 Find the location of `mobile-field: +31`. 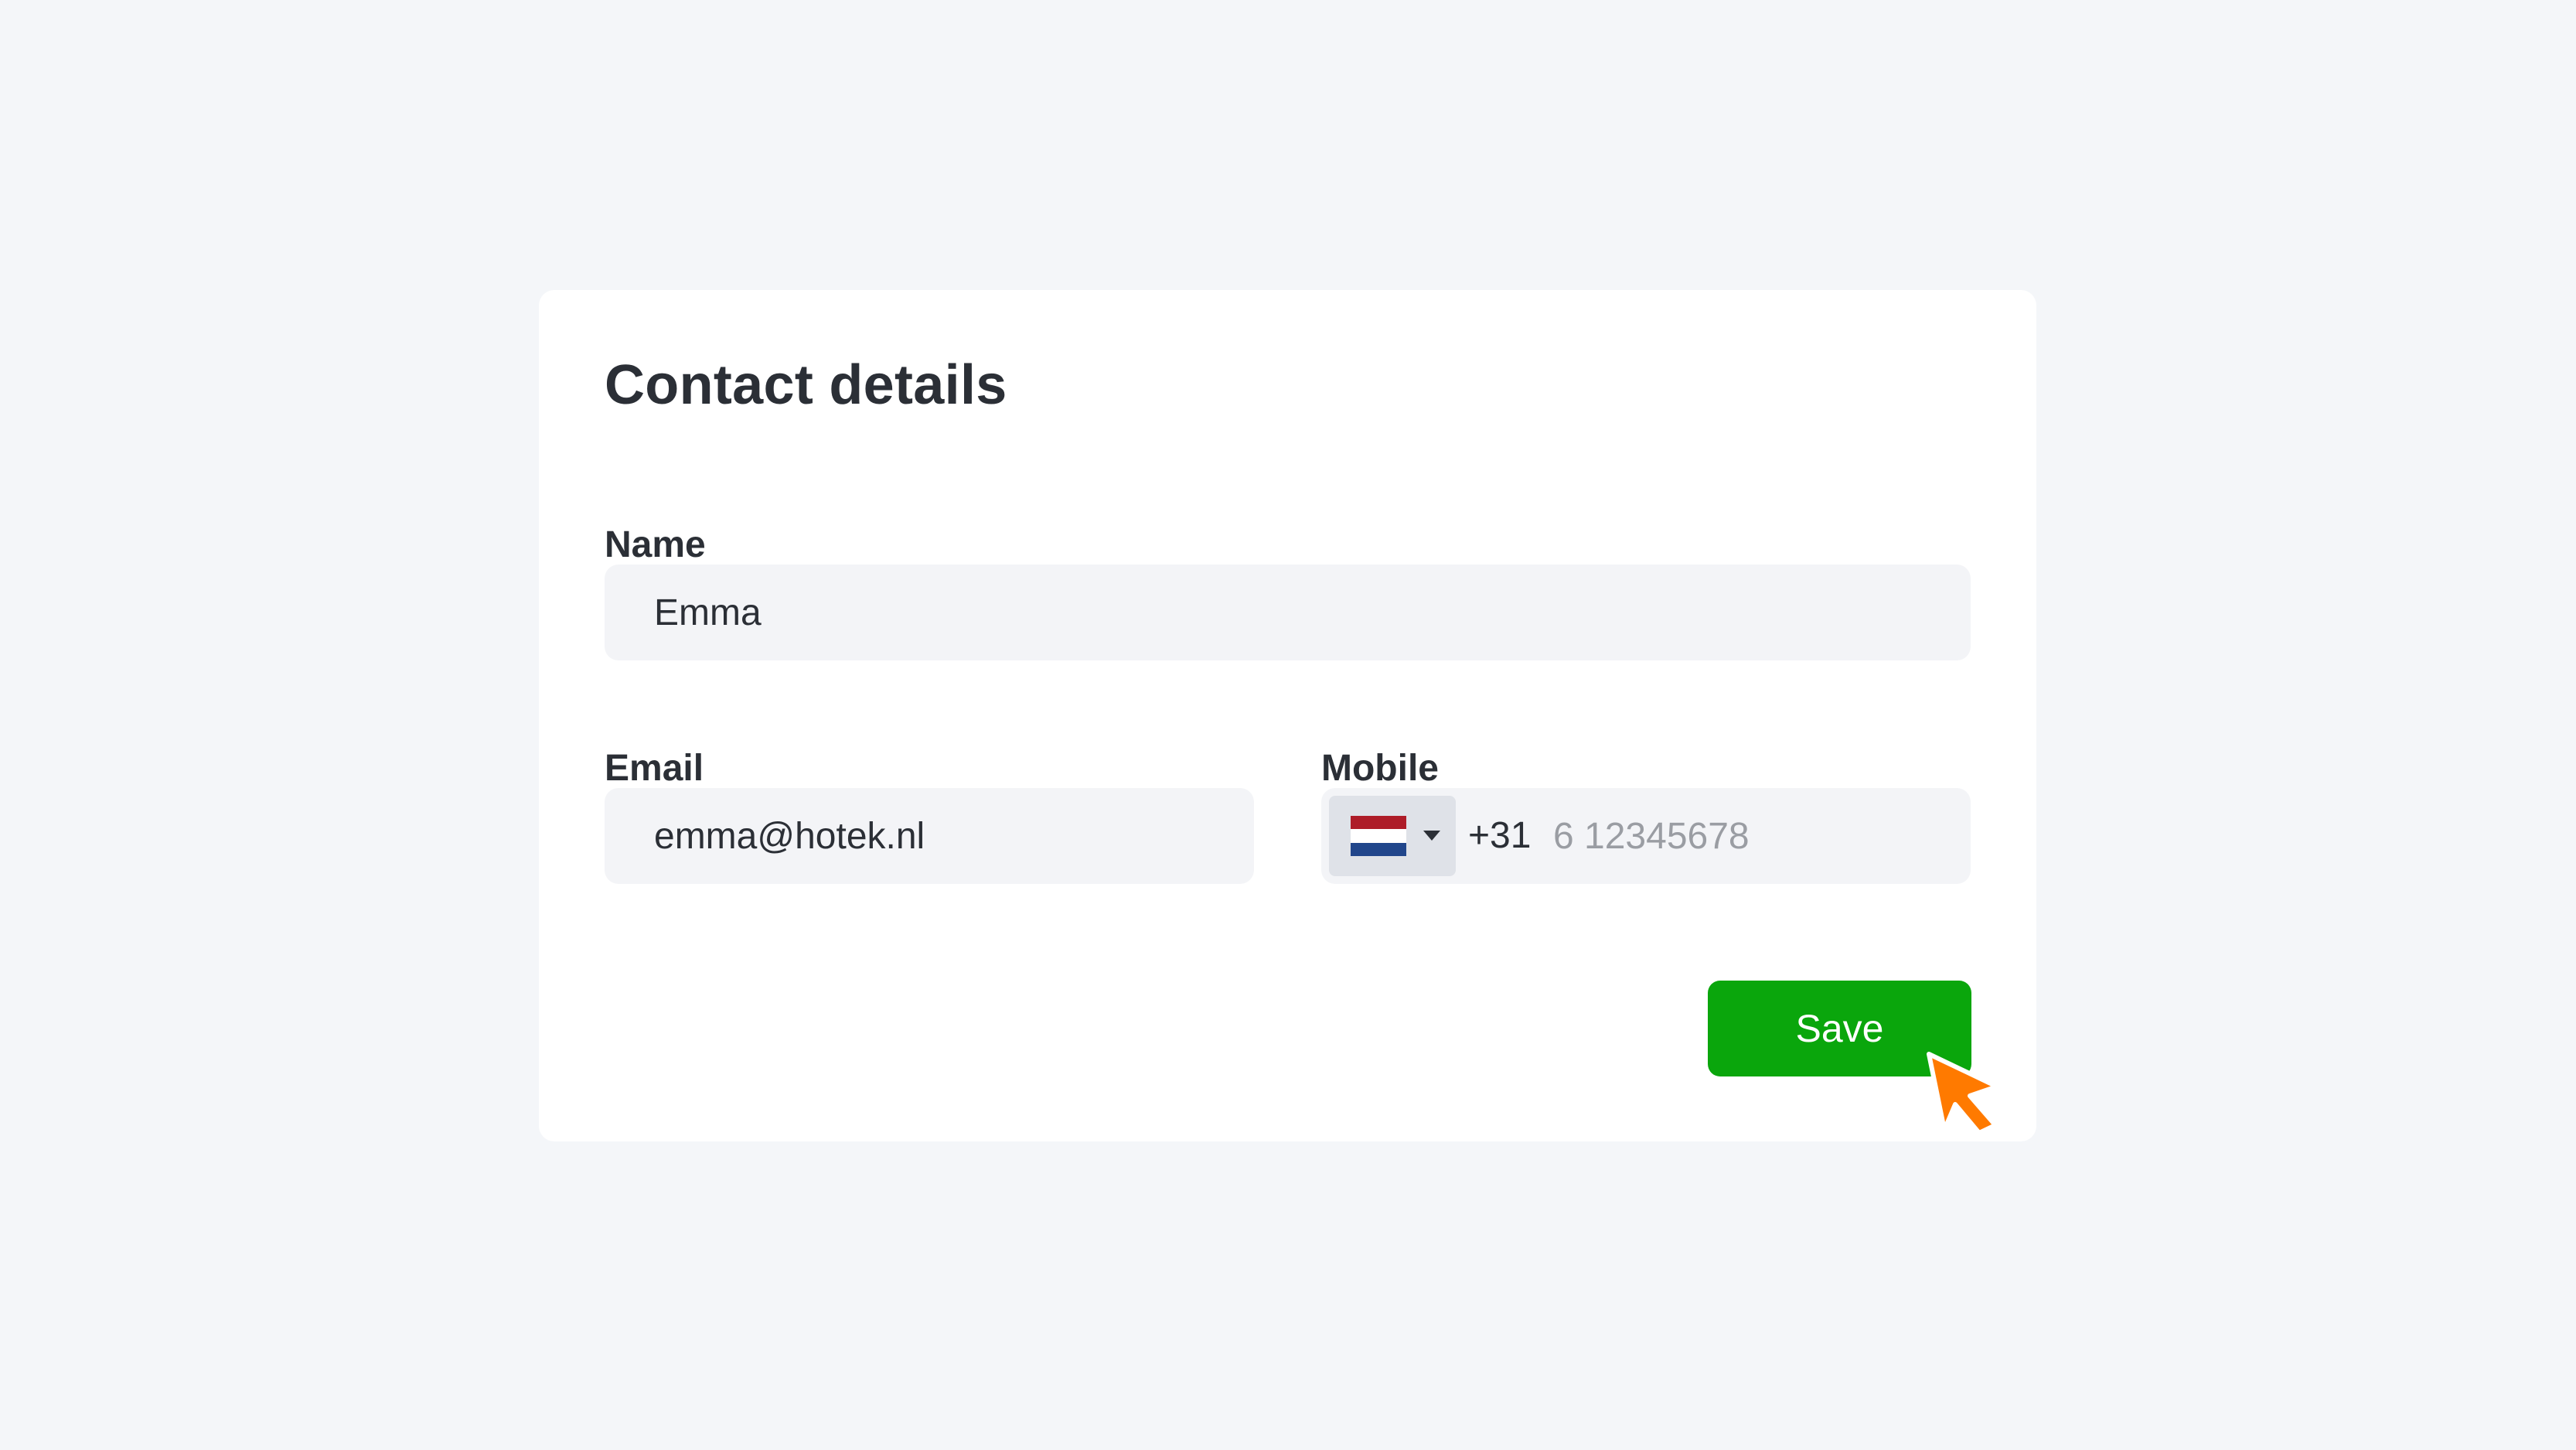

mobile-field: +31 is located at coordinates (1646, 836).